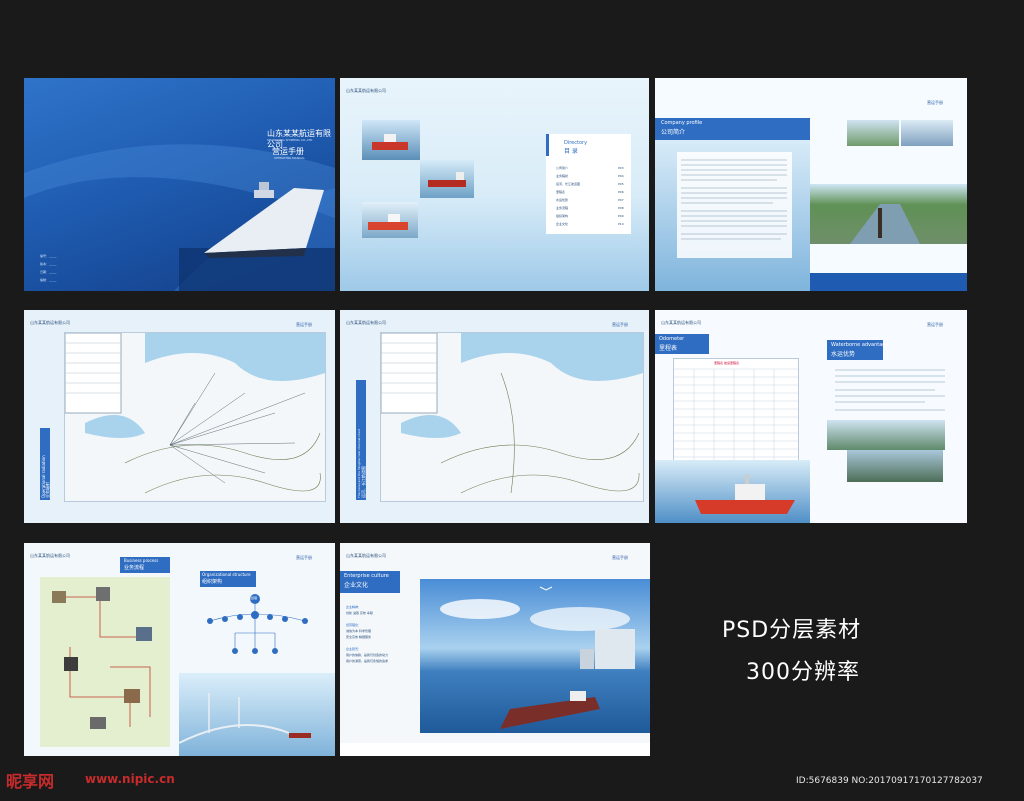 Image resolution: width=1024 pixels, height=801 pixels. What do you see at coordinates (512, 417) in the screenshot?
I see `channel-map` at bounding box center [512, 417].